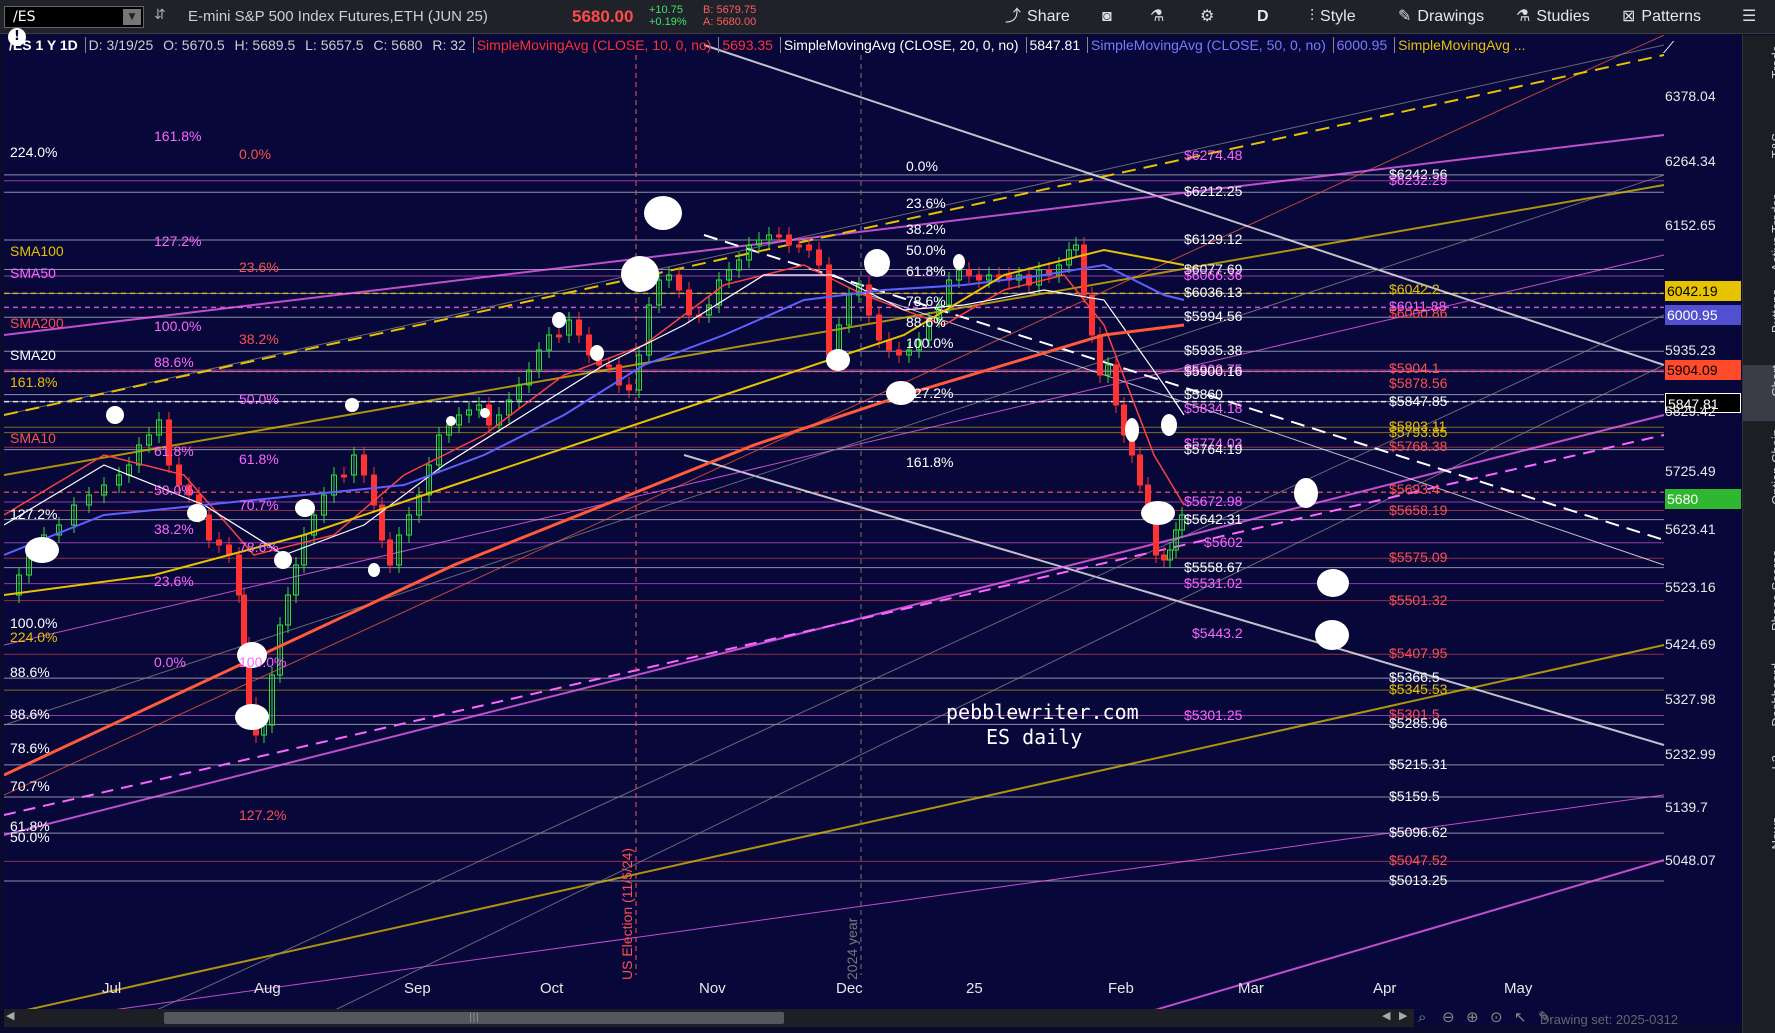 The height and width of the screenshot is (1033, 1775). Describe the element at coordinates (474, 1018) in the screenshot. I see `scroll-thumb: |||` at that location.